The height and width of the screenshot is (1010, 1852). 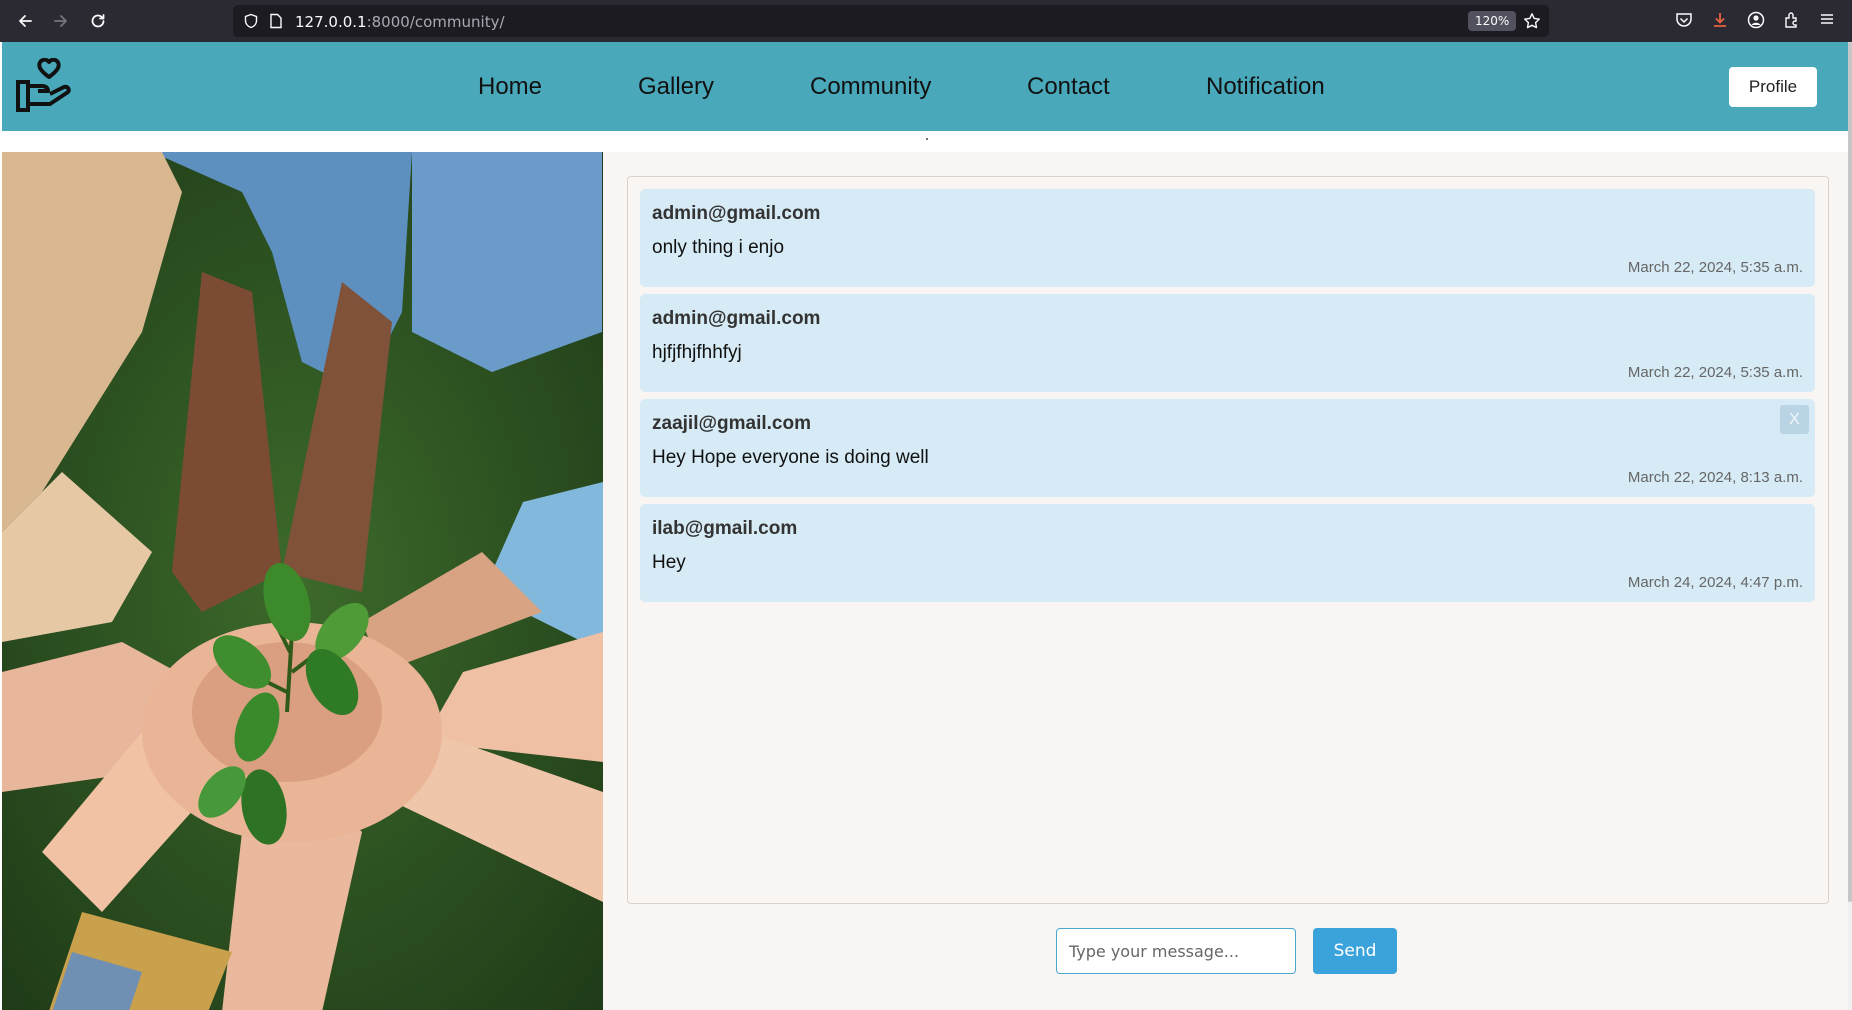 What do you see at coordinates (1492, 21) in the screenshot?
I see `zoom-level-badge: 120%` at bounding box center [1492, 21].